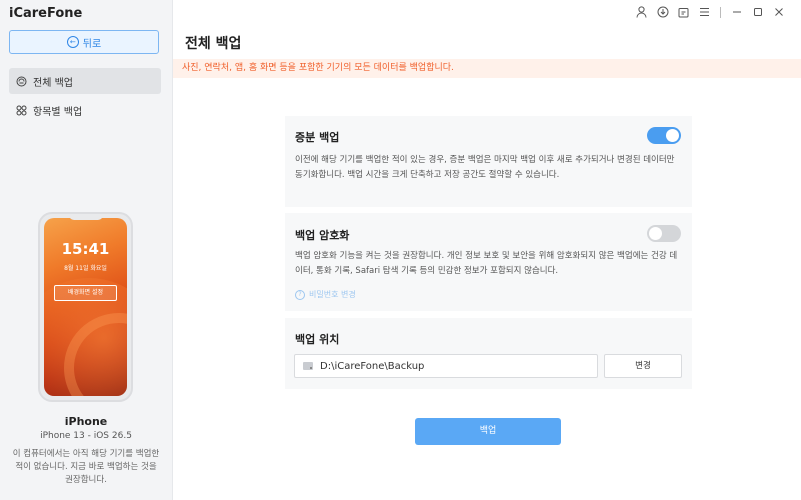  What do you see at coordinates (213, 44) in the screenshot?
I see `page-title: 전체 백업` at bounding box center [213, 44].